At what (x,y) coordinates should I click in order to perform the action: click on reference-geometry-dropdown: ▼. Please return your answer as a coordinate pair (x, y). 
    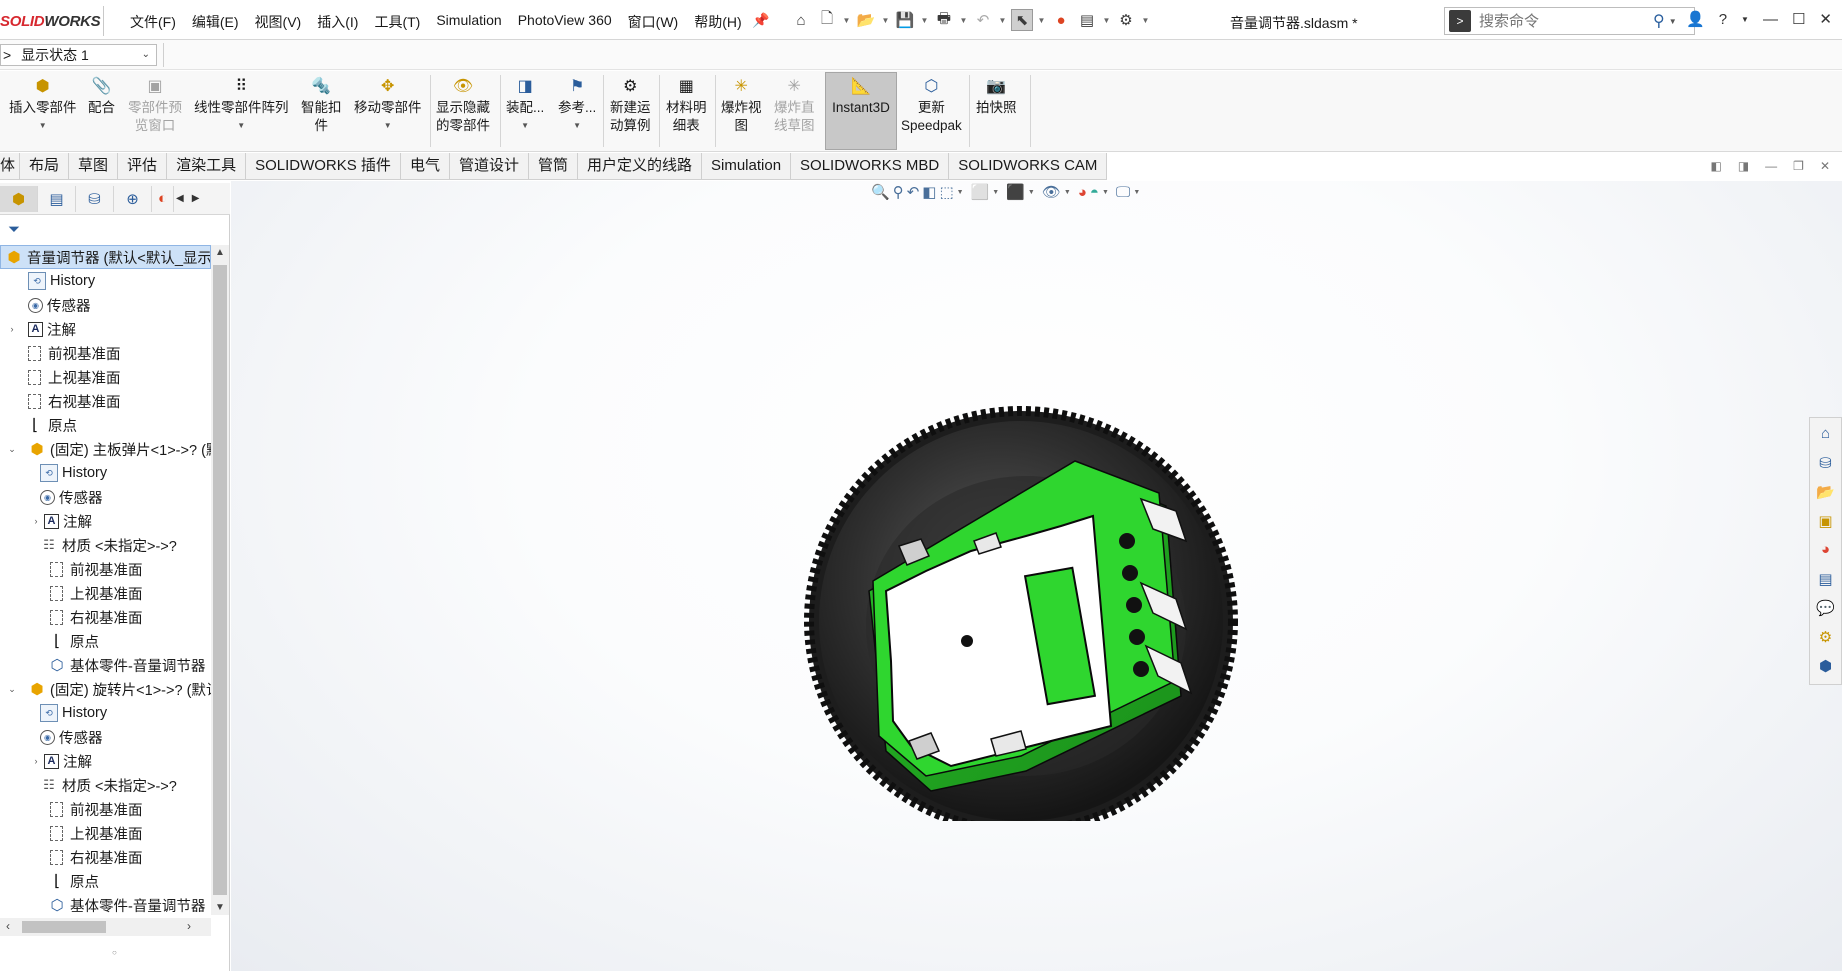
    Looking at the image, I should click on (577, 126).